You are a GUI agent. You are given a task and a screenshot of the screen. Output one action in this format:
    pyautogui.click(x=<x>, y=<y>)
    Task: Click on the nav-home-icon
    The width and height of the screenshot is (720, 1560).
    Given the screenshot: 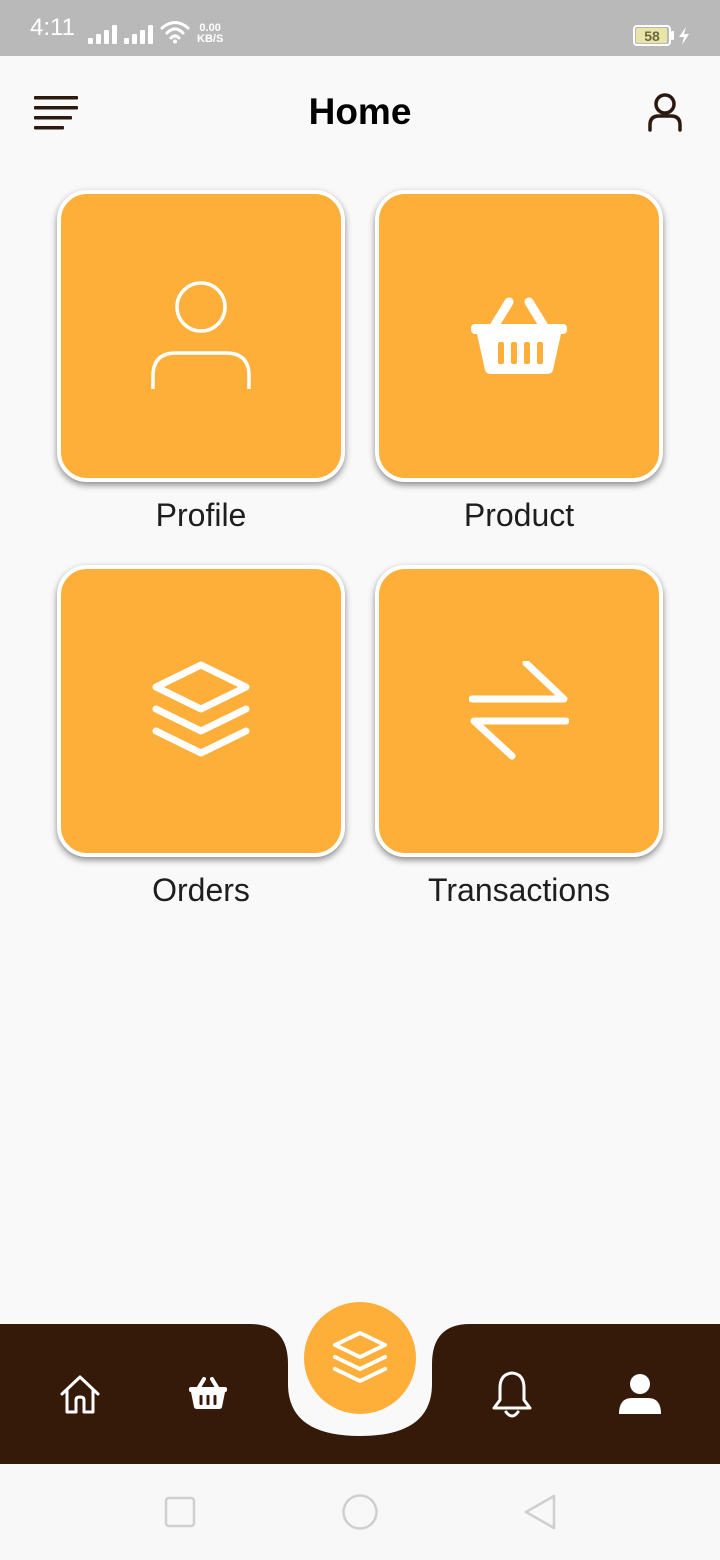 What is the action you would take?
    pyautogui.click(x=80, y=1394)
    